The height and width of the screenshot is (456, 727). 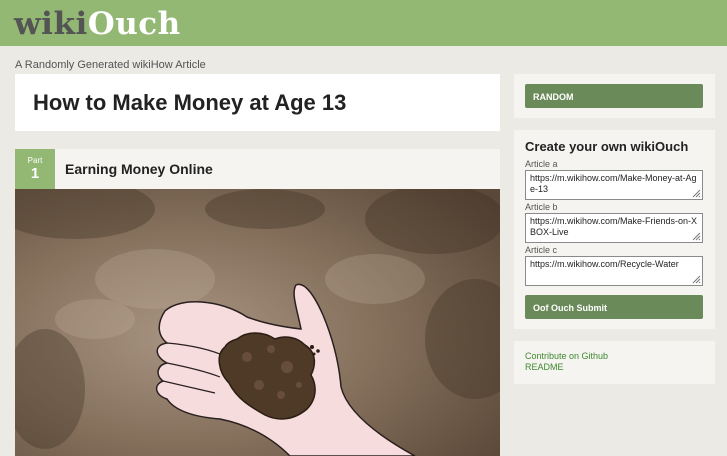 I want to click on article-a-label: Article a, so click(x=541, y=164).